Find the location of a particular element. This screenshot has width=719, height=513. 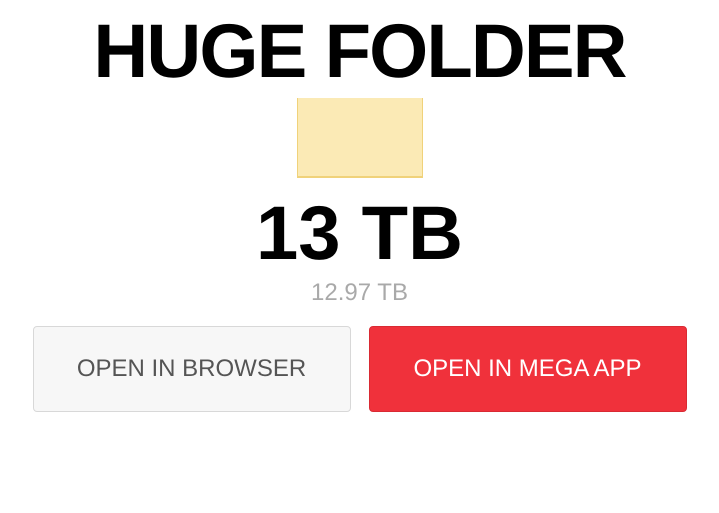

folder-icon is located at coordinates (359, 138).